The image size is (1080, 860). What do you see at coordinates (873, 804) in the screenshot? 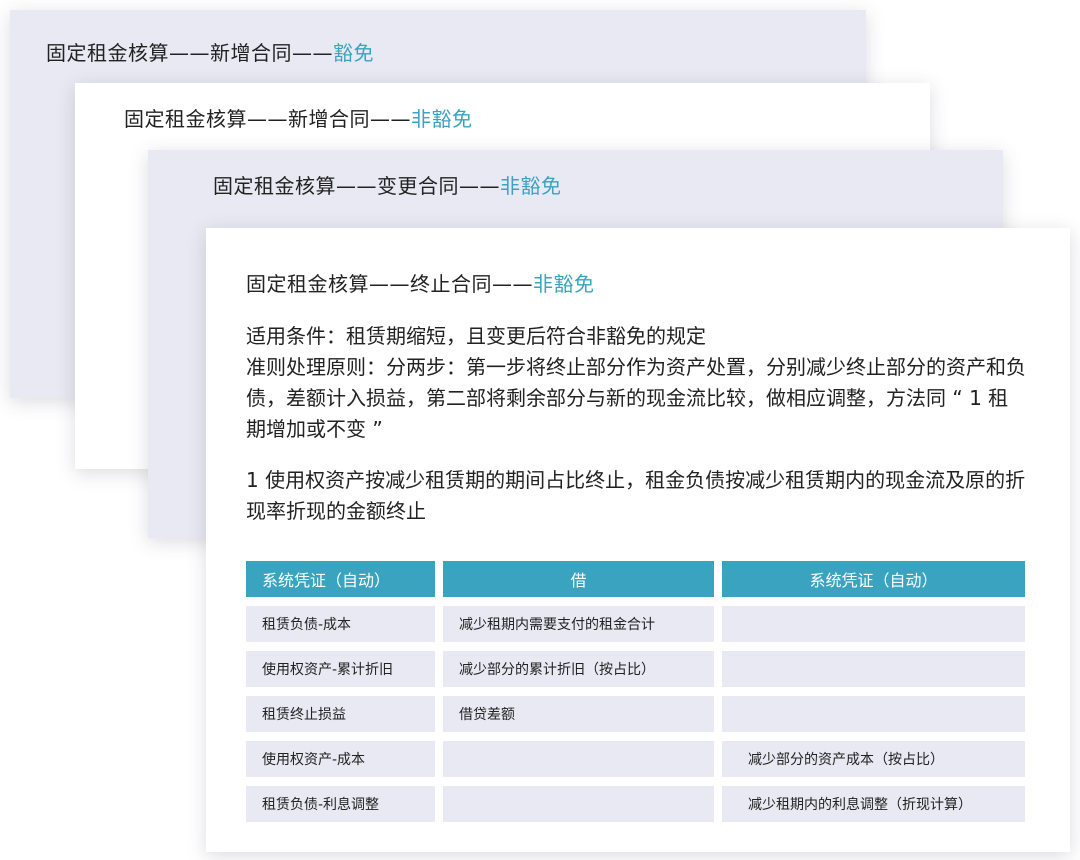
I see `credit-cell: 减少租期内的利息调整（折现计算）` at bounding box center [873, 804].